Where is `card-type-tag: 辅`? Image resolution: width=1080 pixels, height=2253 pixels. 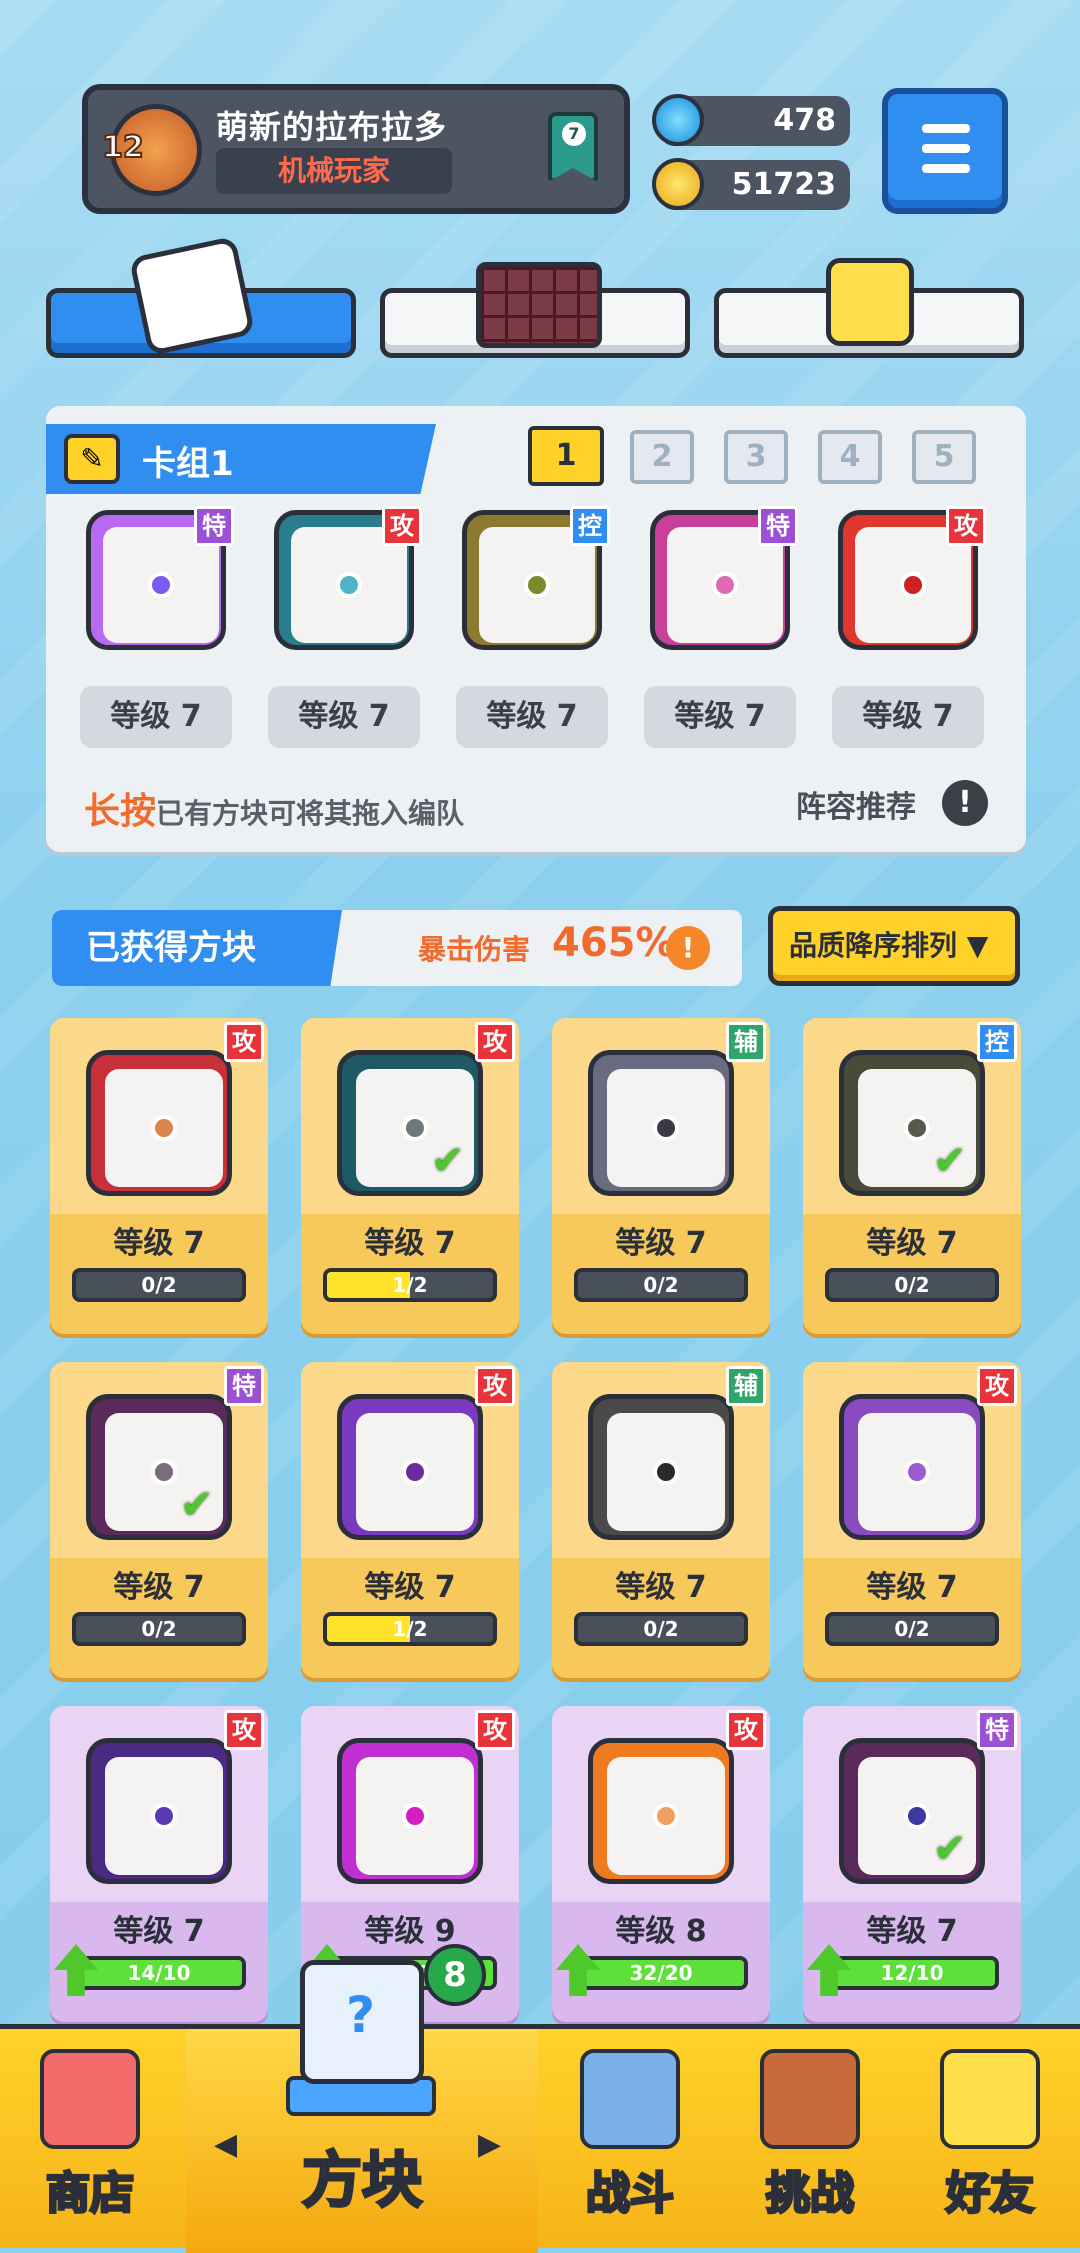
card-type-tag: 辅 is located at coordinates (746, 1042).